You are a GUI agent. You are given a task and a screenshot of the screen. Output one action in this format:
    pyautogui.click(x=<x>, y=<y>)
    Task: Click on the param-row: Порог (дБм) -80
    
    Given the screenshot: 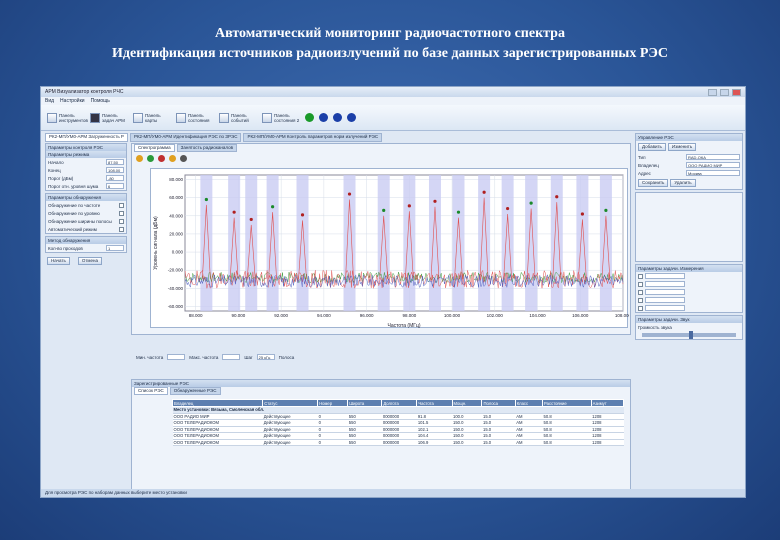 What is the action you would take?
    pyautogui.click(x=86, y=178)
    